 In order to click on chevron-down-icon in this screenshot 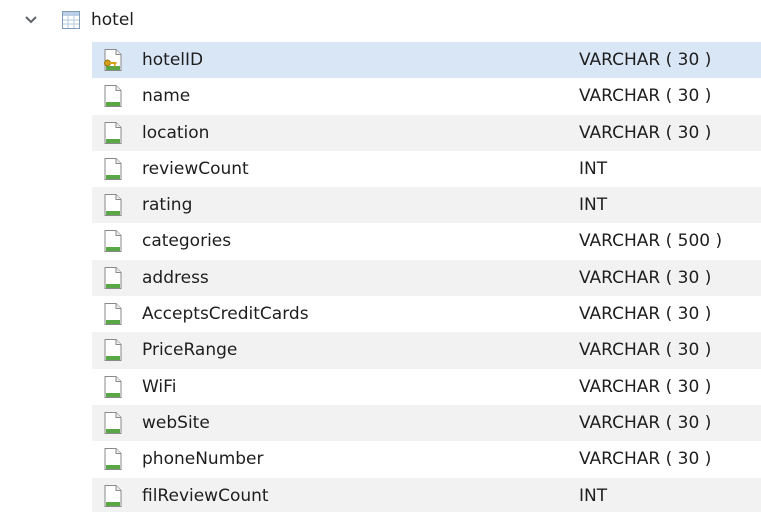, I will do `click(31, 20)`.